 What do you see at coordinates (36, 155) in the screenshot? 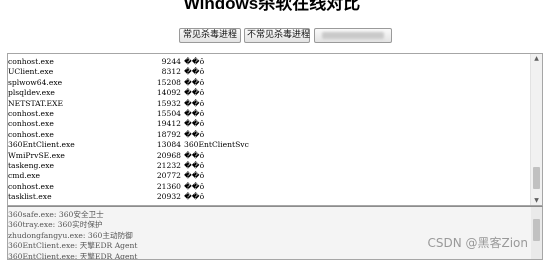
I see `process-name: WmiPrvSE.exe` at bounding box center [36, 155].